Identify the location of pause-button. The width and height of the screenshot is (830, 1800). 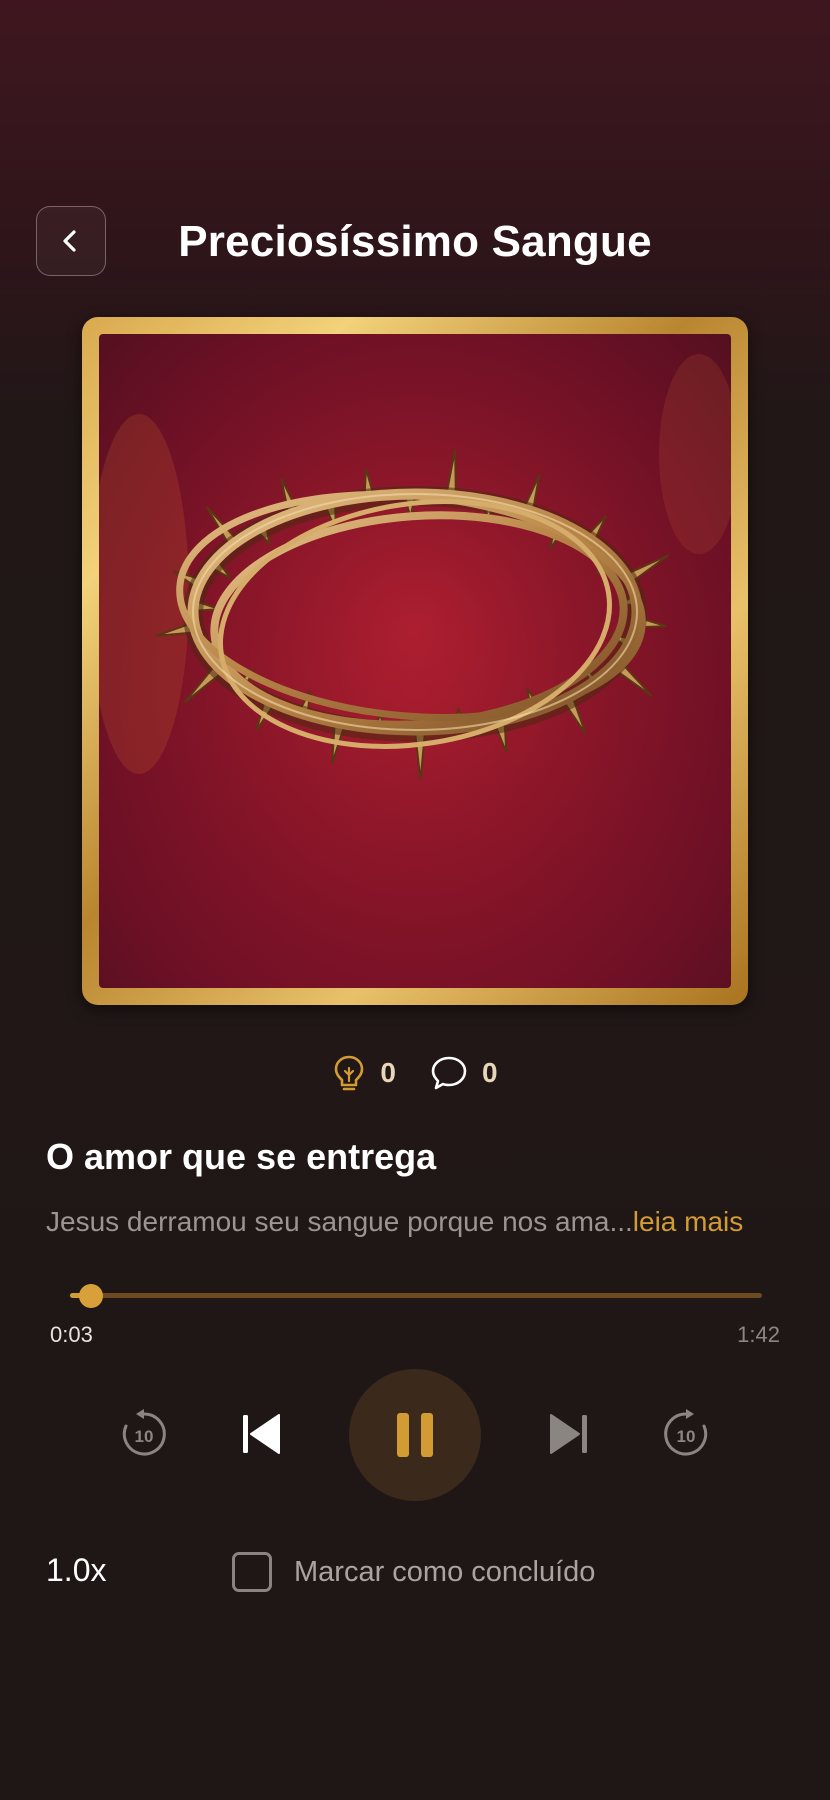
(415, 1435).